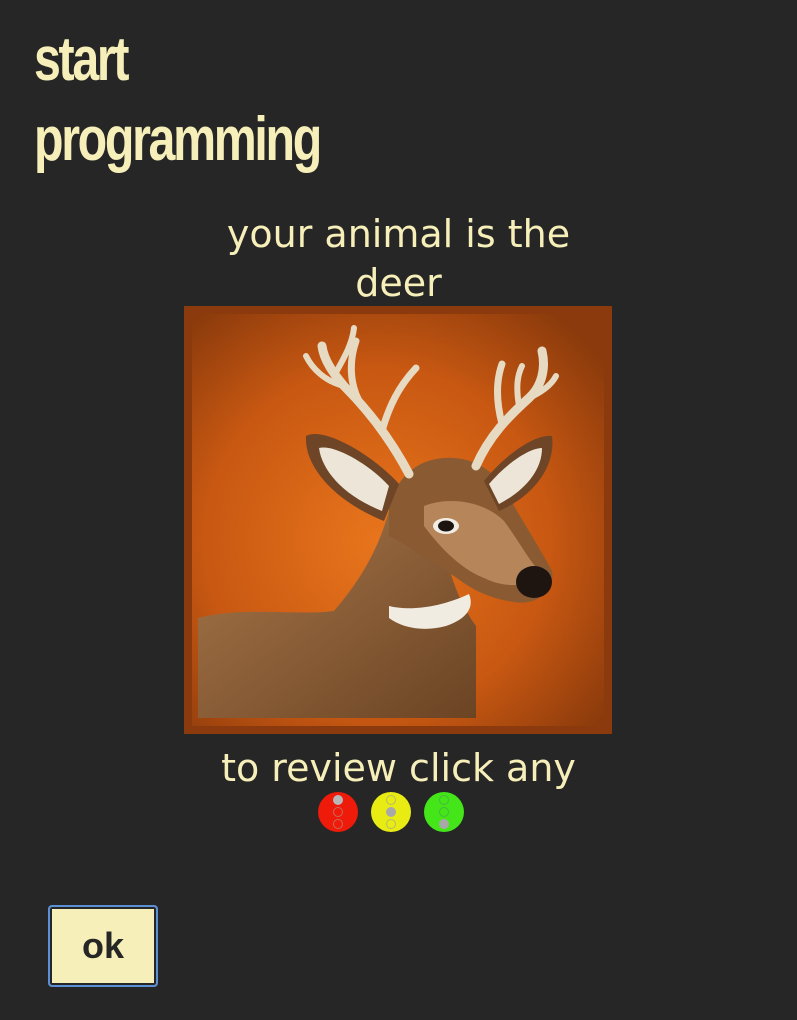  What do you see at coordinates (398, 283) in the screenshot?
I see `animal-name: deer` at bounding box center [398, 283].